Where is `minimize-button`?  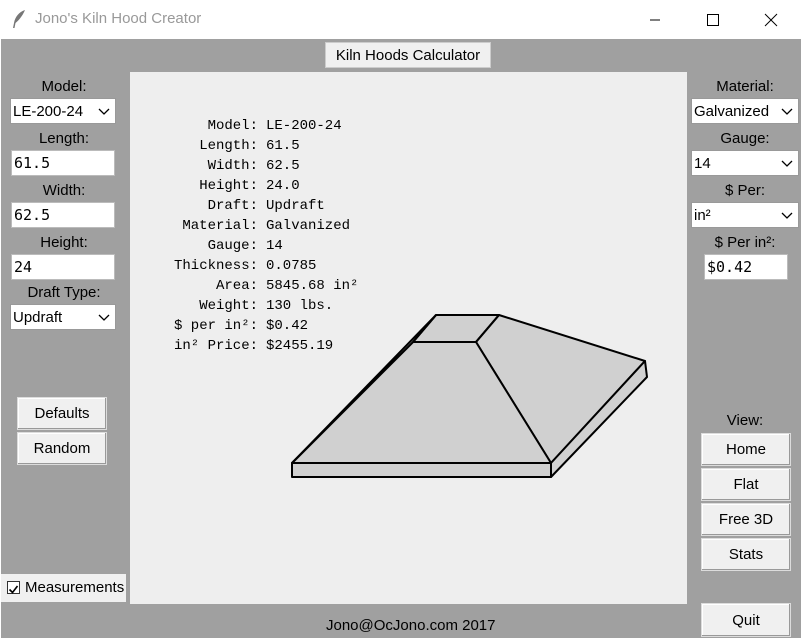 minimize-button is located at coordinates (655, 19).